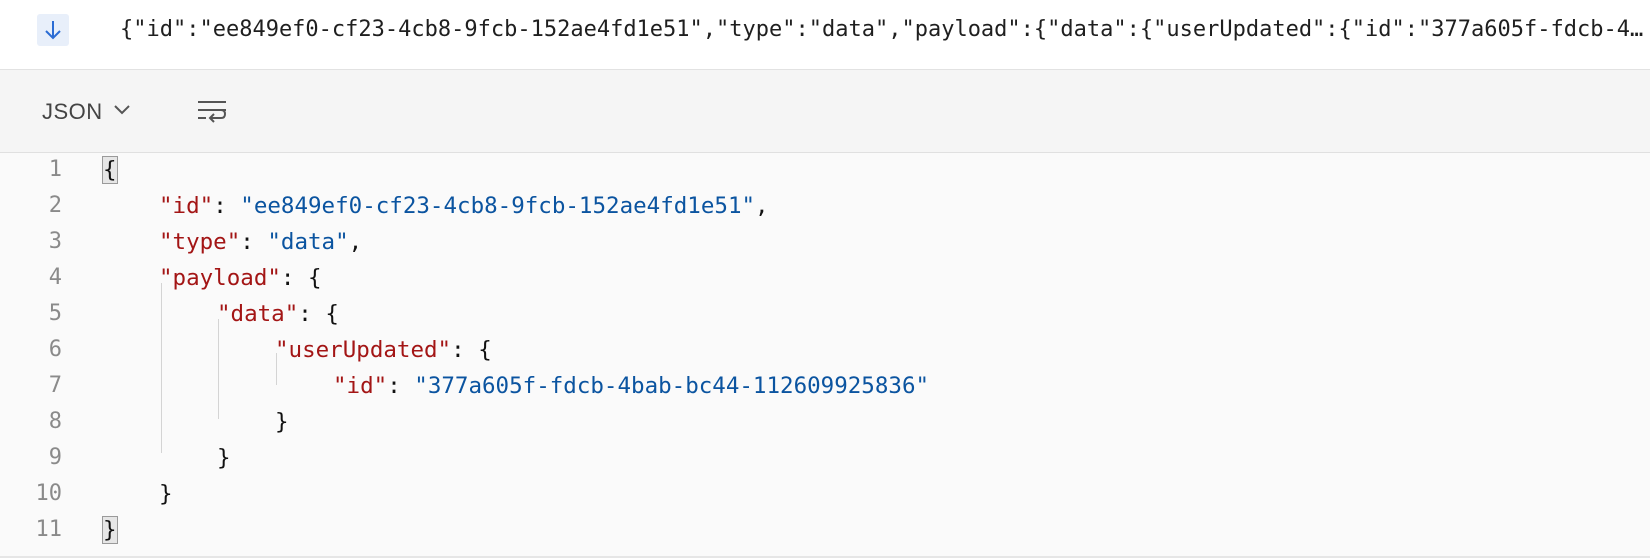 This screenshot has height=558, width=1650. What do you see at coordinates (672, 386) in the screenshot?
I see `json-string-value: "377a605f-fdcb-4bab-bc44-112609925836"` at bounding box center [672, 386].